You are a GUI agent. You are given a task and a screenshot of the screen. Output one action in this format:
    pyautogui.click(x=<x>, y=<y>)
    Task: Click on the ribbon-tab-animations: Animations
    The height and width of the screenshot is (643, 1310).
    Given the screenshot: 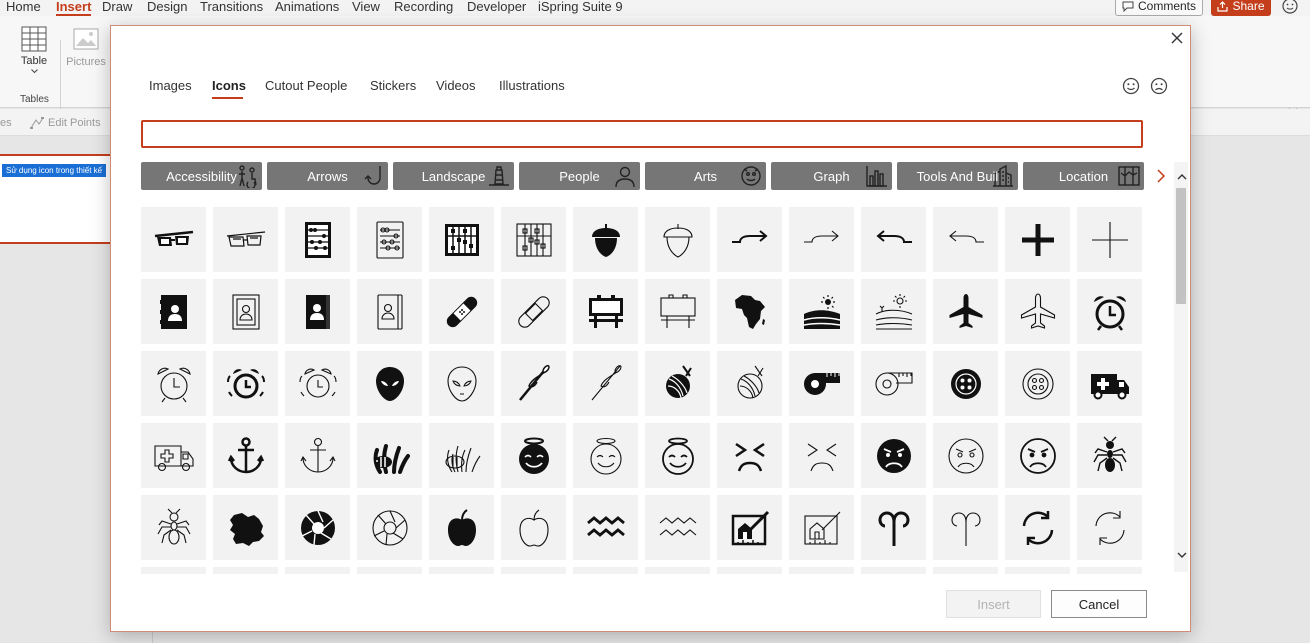 What is the action you would take?
    pyautogui.click(x=307, y=7)
    